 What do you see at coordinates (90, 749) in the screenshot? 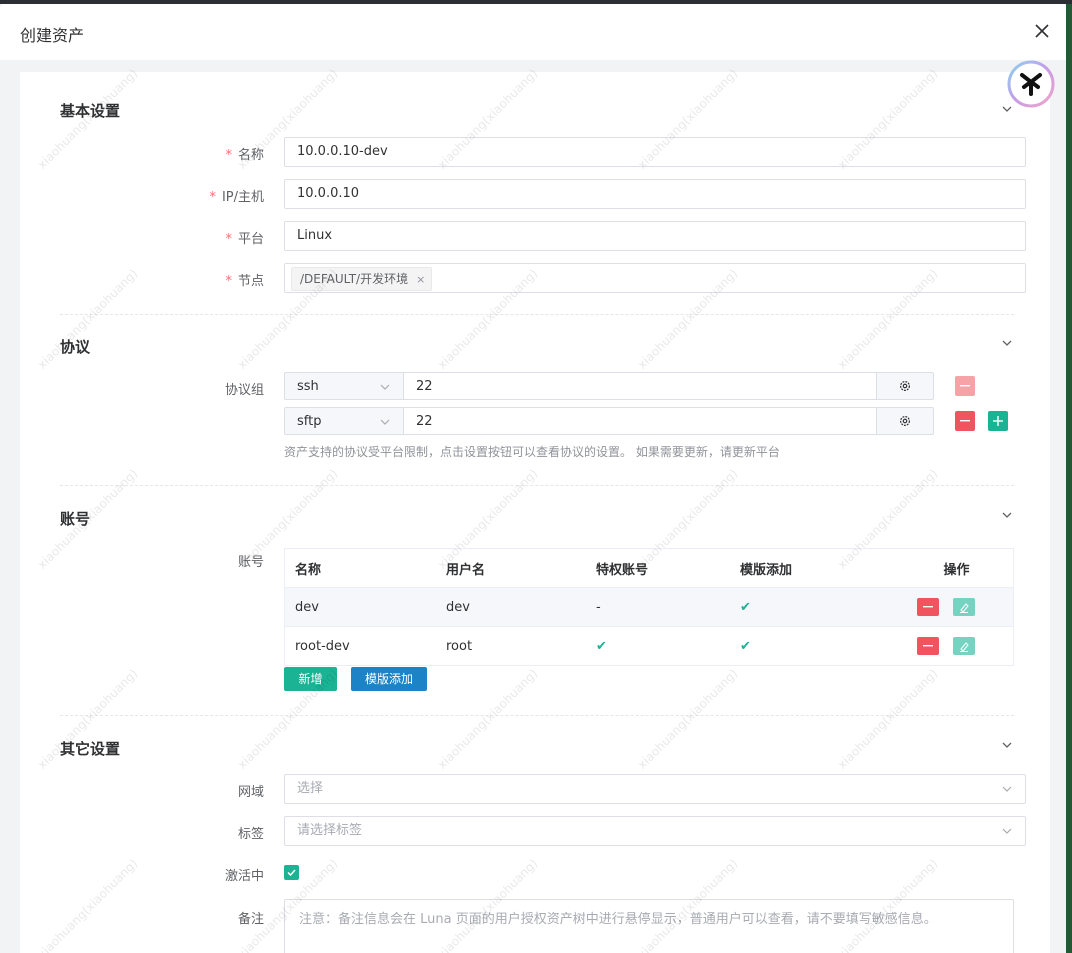
I see `section-title-other: 其它设置` at bounding box center [90, 749].